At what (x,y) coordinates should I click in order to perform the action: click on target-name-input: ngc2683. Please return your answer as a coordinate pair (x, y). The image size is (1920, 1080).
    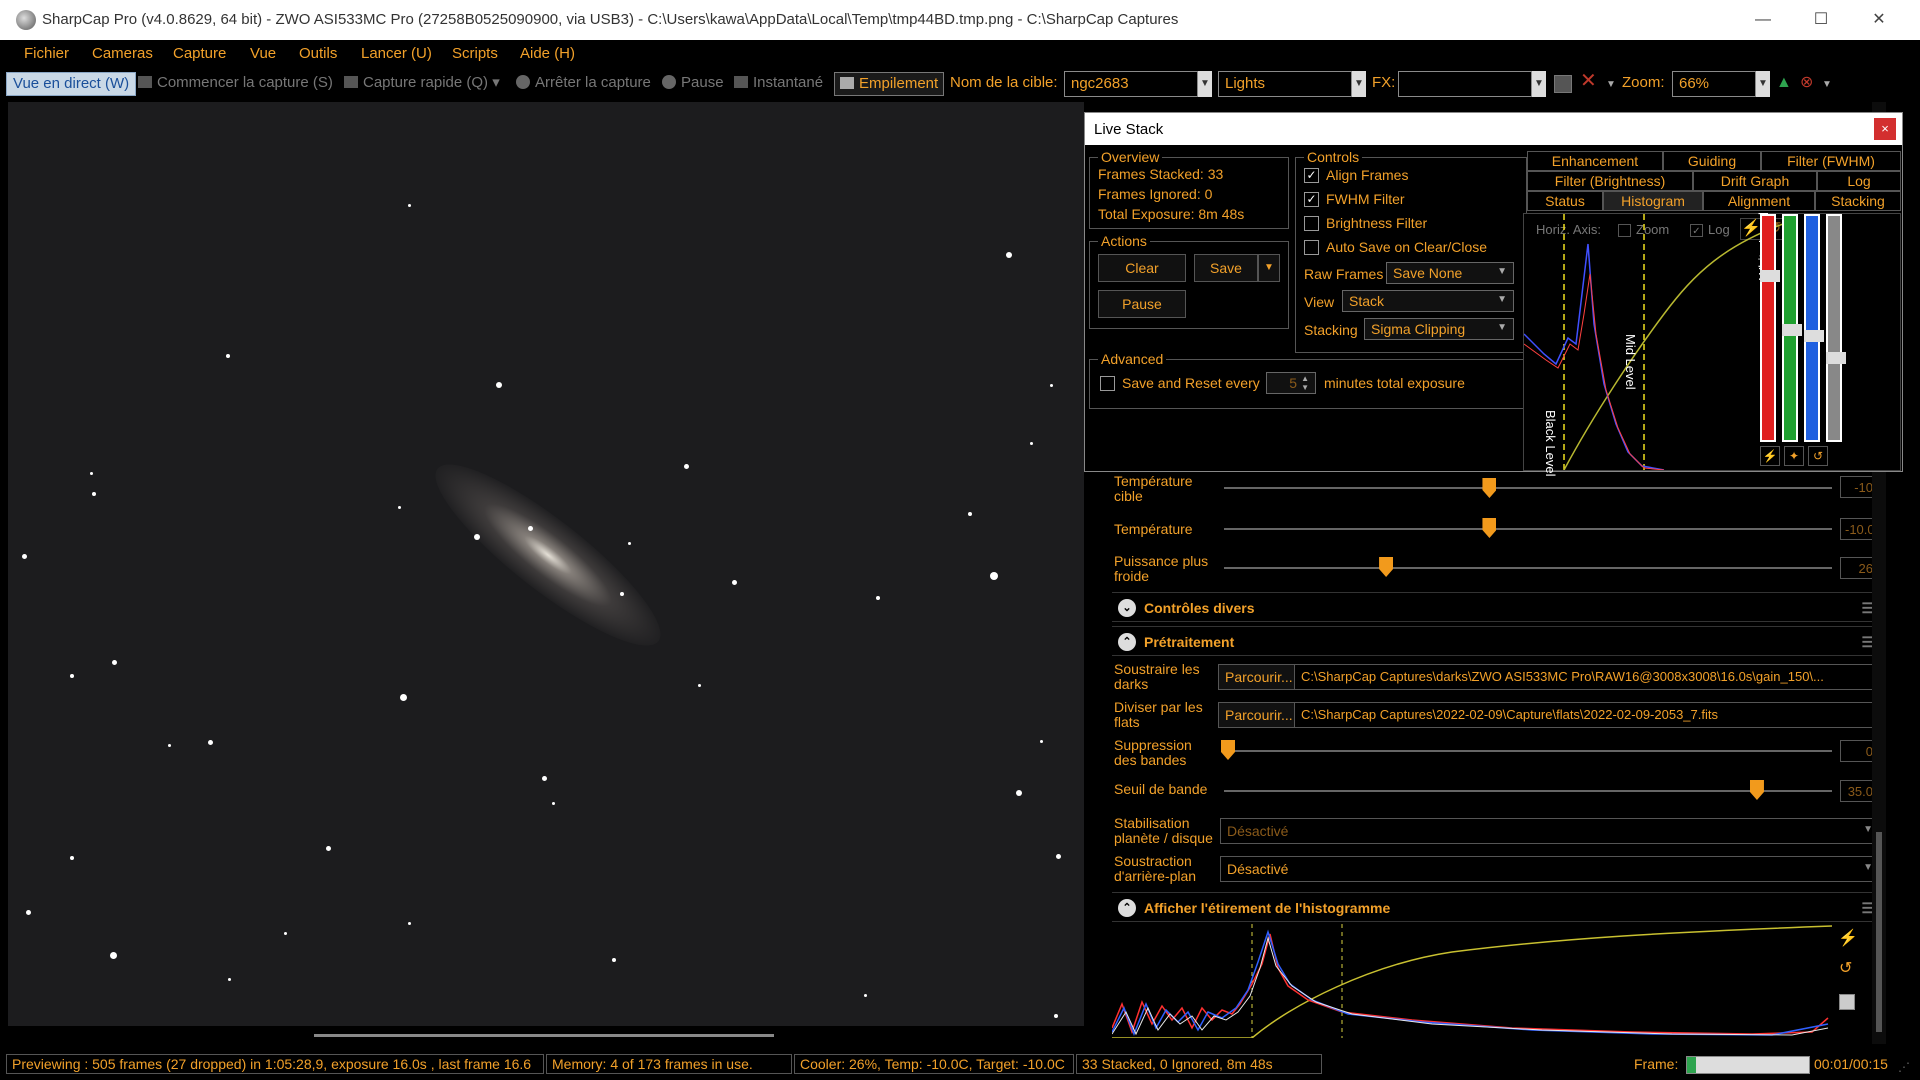
    Looking at the image, I should click on (1131, 84).